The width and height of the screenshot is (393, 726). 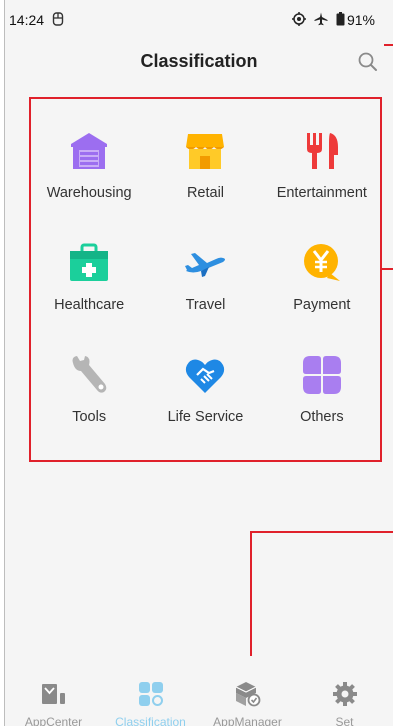 What do you see at coordinates (199, 701) in the screenshot?
I see `bottom-tab-bar: AppCenter Classification AppManager Set` at bounding box center [199, 701].